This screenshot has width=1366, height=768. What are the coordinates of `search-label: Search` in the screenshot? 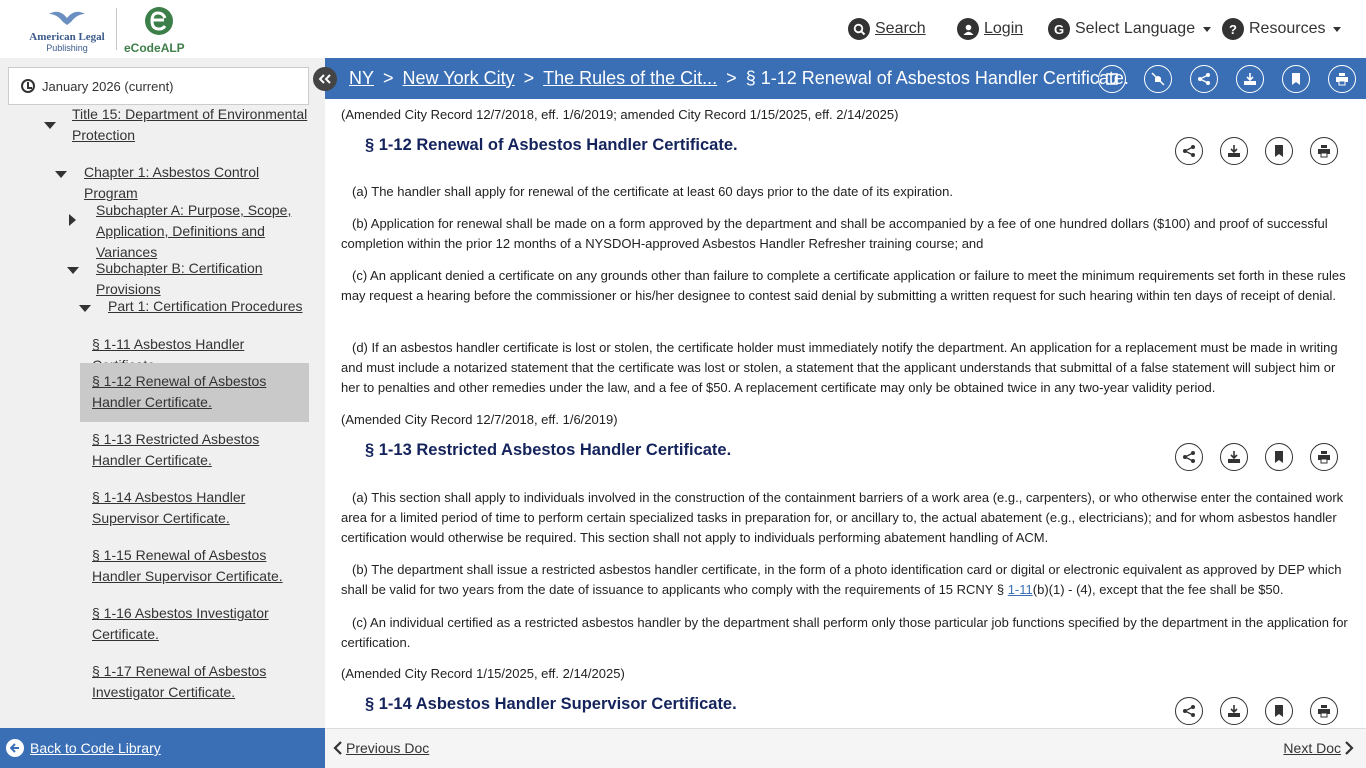 It's located at (900, 29).